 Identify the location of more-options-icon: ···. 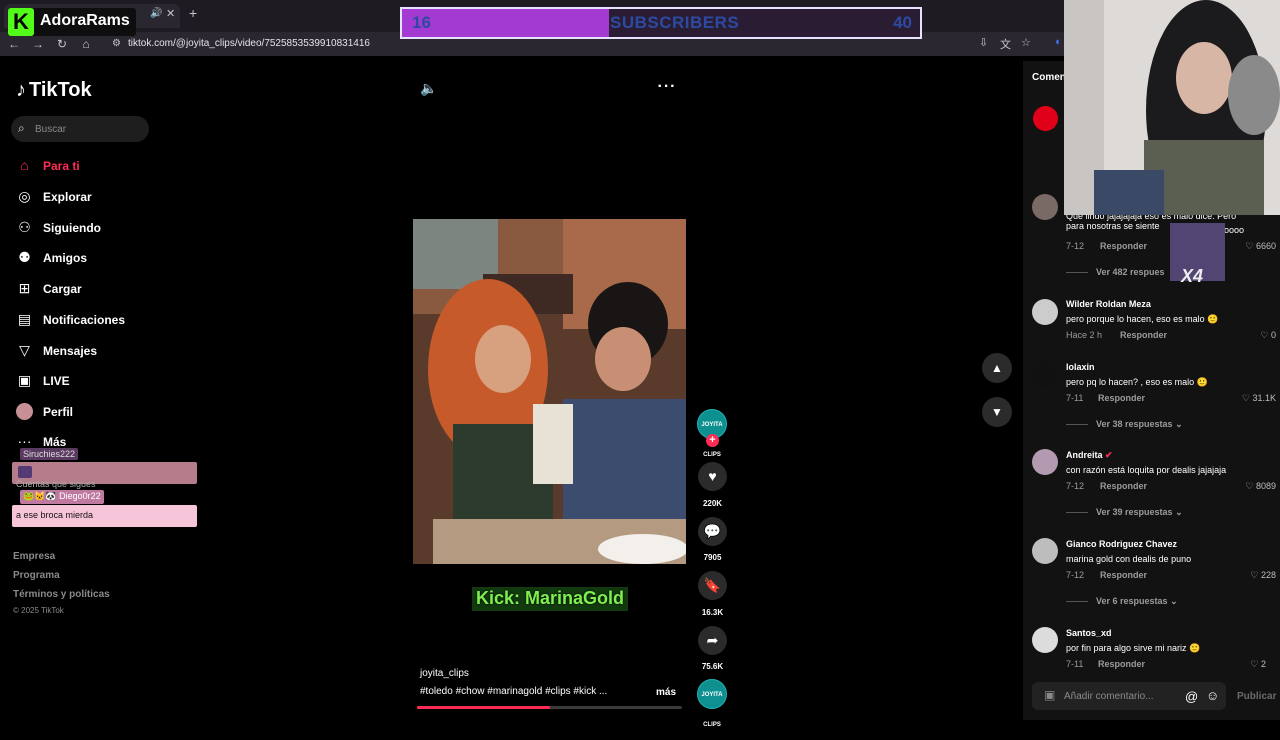
(667, 87).